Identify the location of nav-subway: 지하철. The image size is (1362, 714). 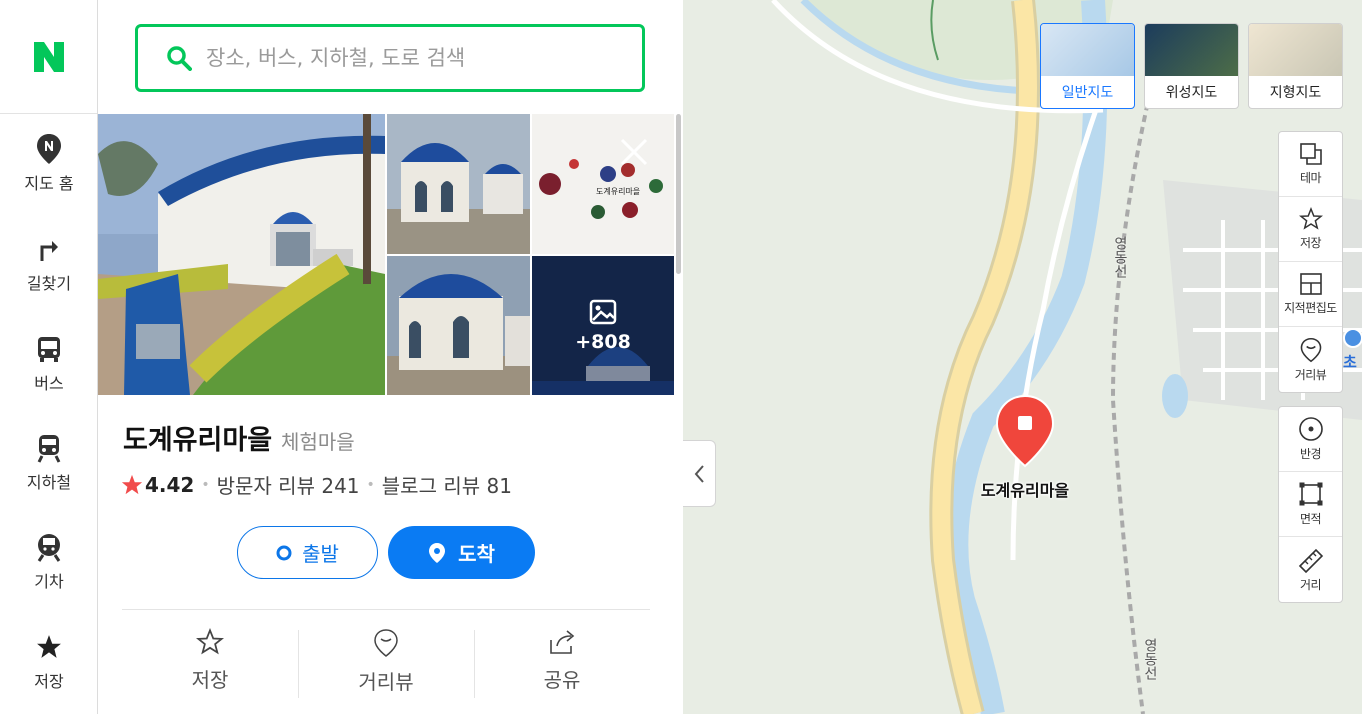
(49, 478).